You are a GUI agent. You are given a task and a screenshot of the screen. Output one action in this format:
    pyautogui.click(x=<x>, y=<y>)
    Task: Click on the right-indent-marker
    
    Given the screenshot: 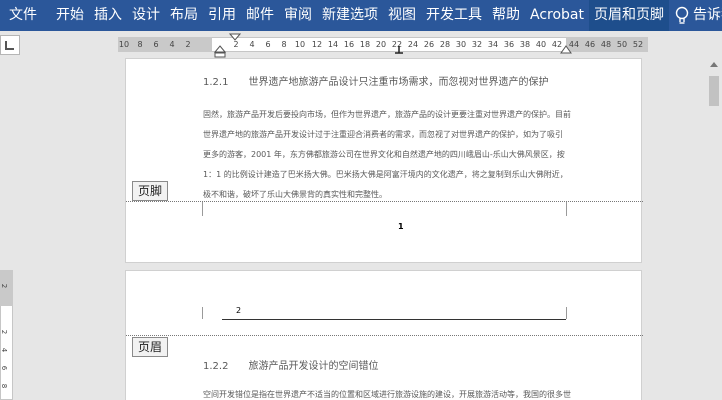 What is the action you would take?
    pyautogui.click(x=566, y=50)
    